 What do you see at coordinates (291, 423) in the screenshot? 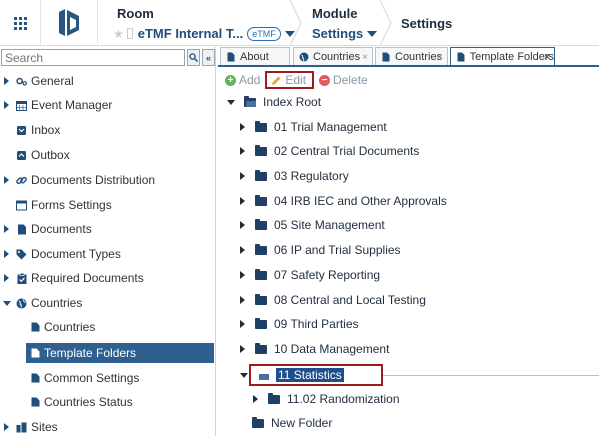
I see `tree-new-folder: New Folder` at bounding box center [291, 423].